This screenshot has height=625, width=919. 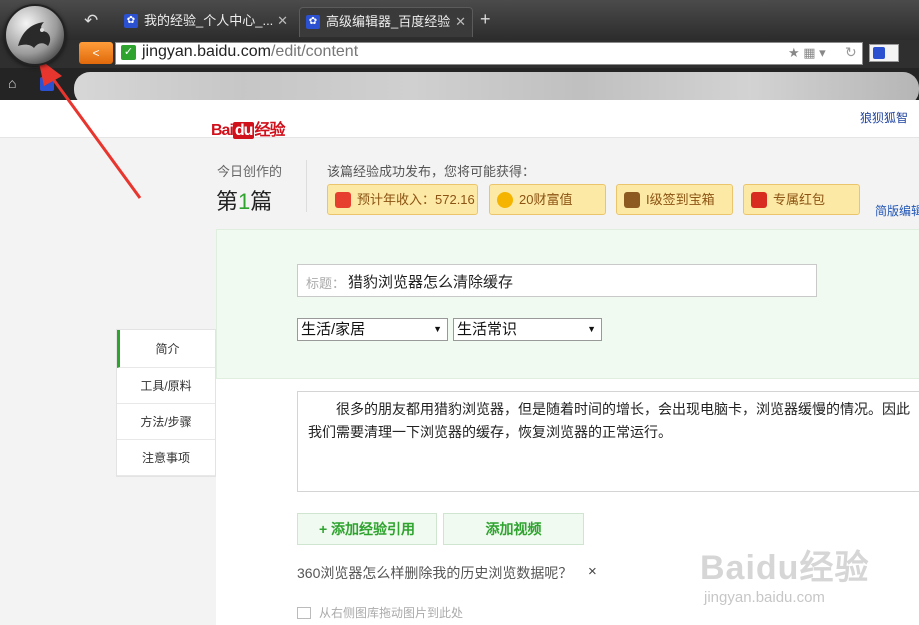 I want to click on tab-my-experience: ✿ 我的经验_个人中心_... ✕, so click(x=206, y=22).